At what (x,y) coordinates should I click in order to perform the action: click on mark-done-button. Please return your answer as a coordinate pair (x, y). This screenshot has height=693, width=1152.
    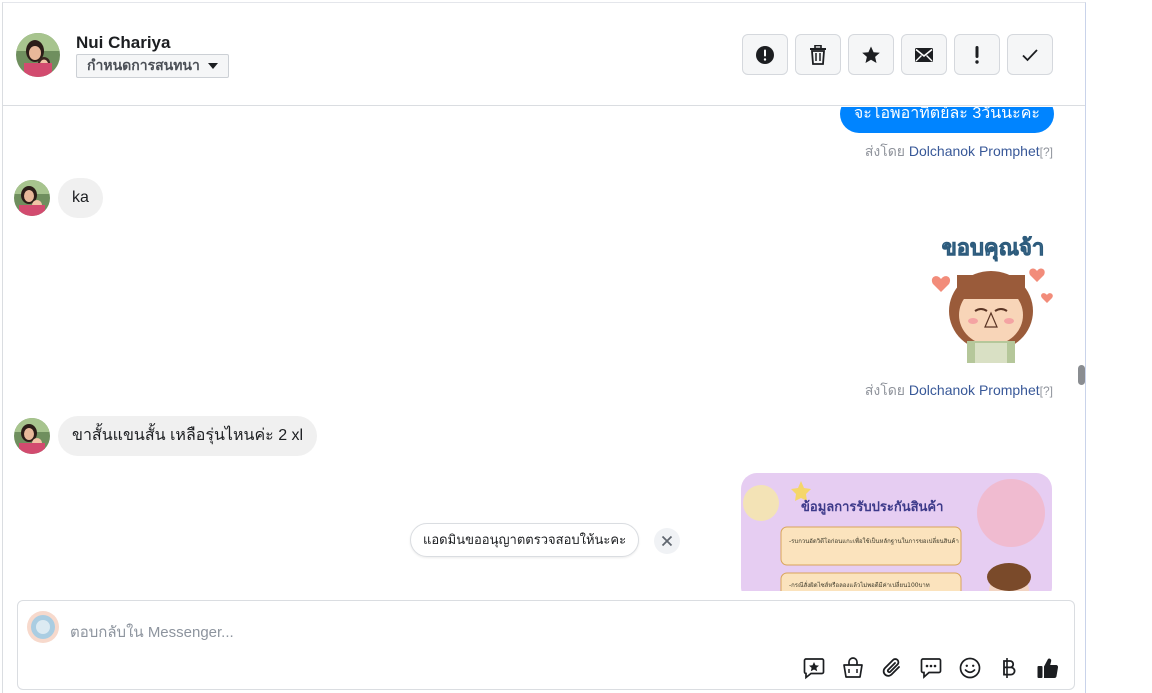
    Looking at the image, I should click on (1030, 54).